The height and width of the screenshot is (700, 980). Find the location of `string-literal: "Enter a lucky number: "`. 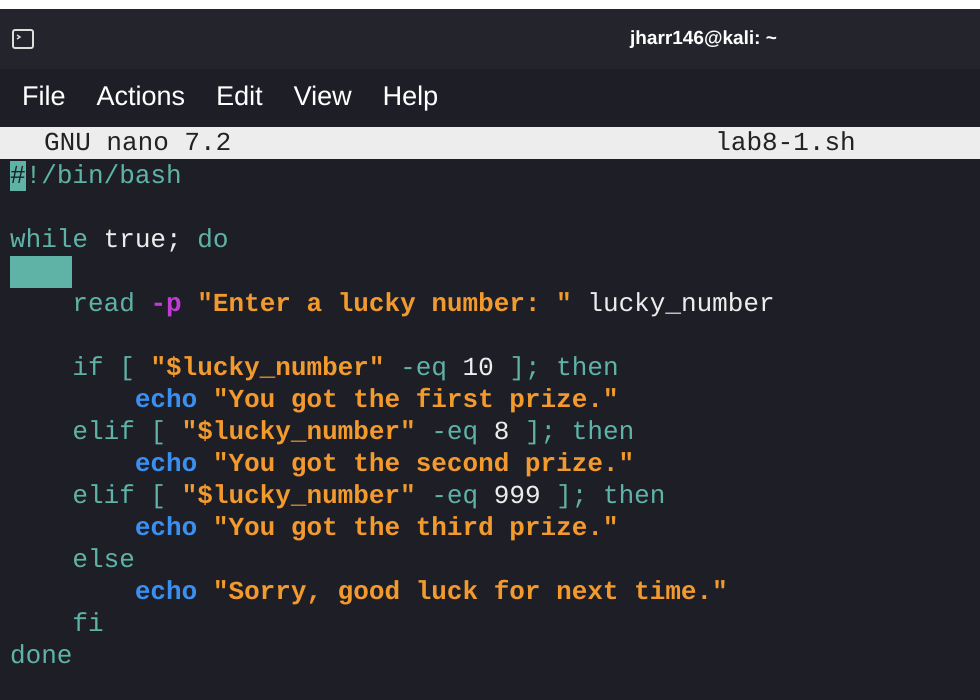

string-literal: "Enter a lucky number: " is located at coordinates (384, 304).